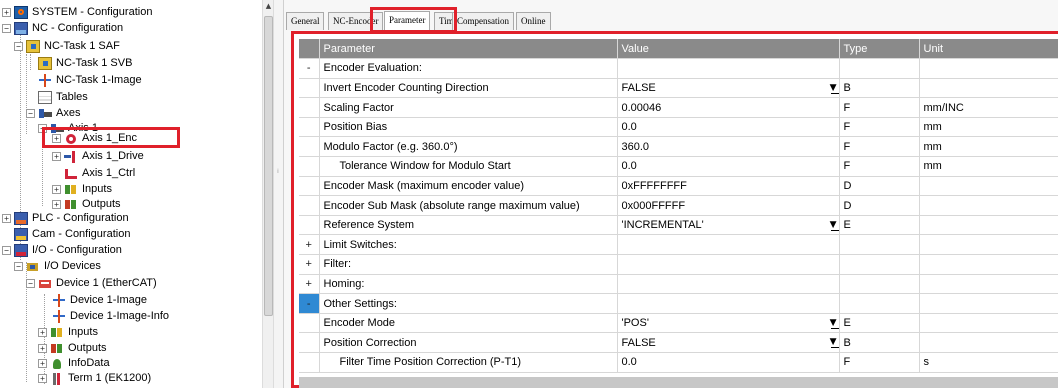  What do you see at coordinates (678, 245) in the screenshot?
I see `table-row: + Limit Switches:` at bounding box center [678, 245].